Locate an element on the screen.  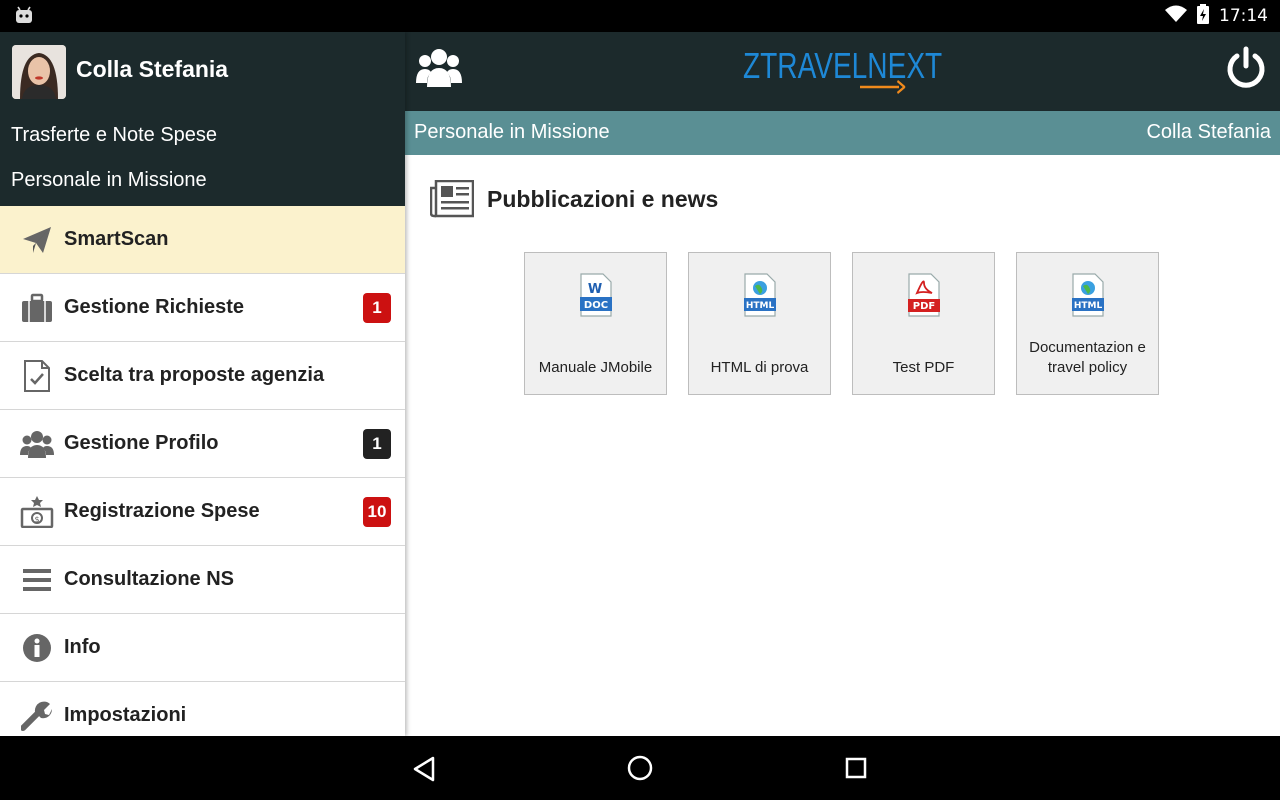
word-doc-icon: W DOC is located at coordinates (596, 297).